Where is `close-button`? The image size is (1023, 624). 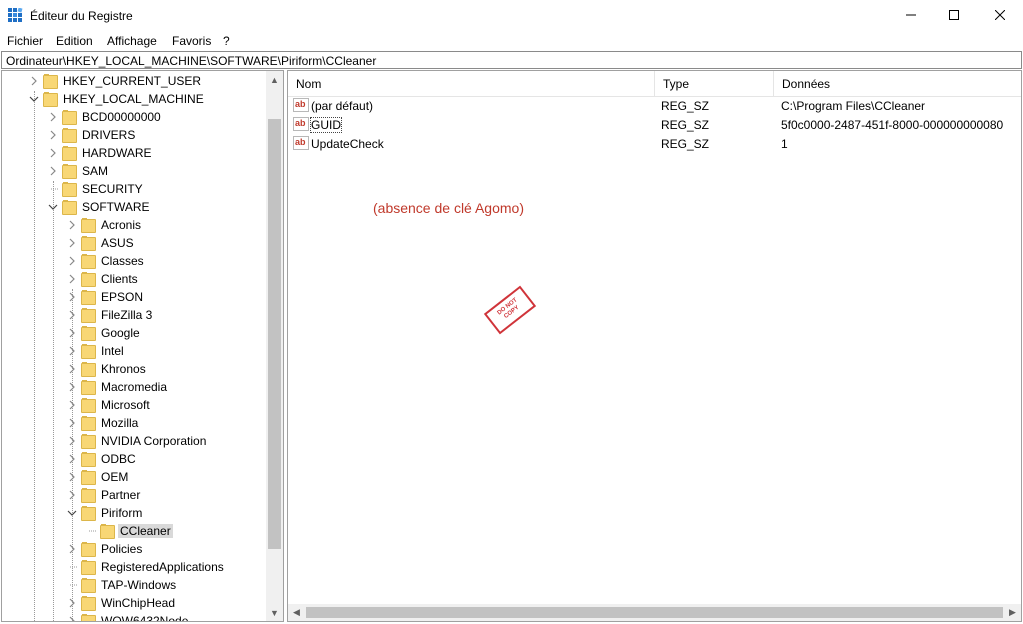 close-button is located at coordinates (1000, 15).